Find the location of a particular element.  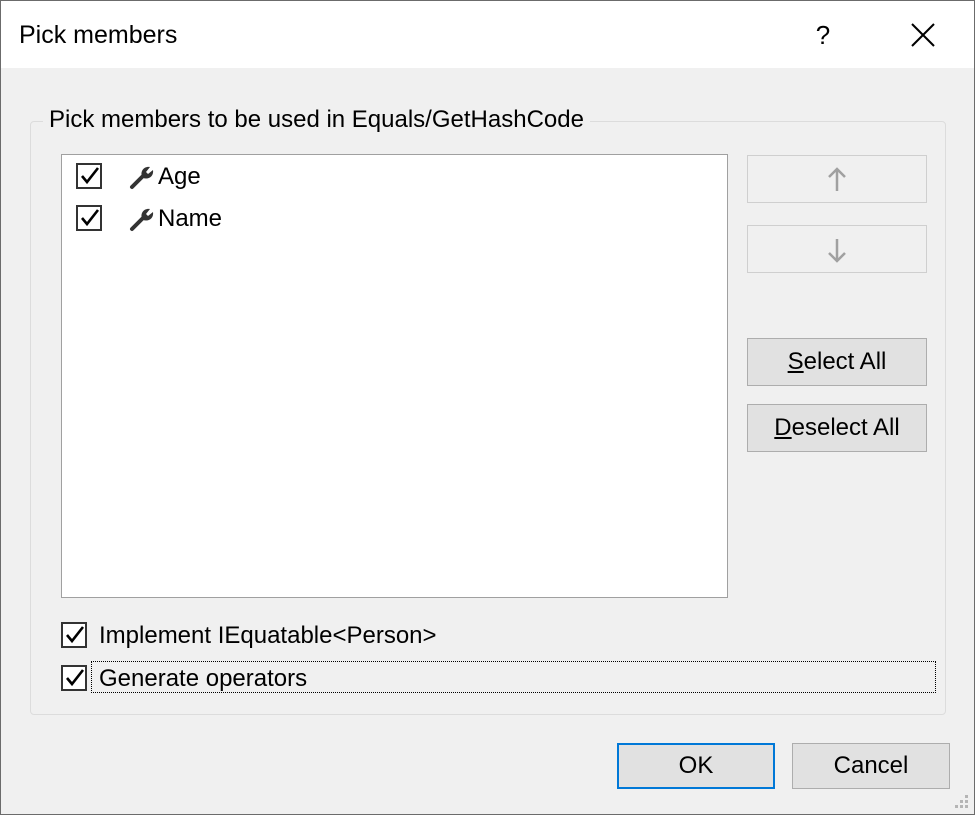

help-button: ? is located at coordinates (823, 35).